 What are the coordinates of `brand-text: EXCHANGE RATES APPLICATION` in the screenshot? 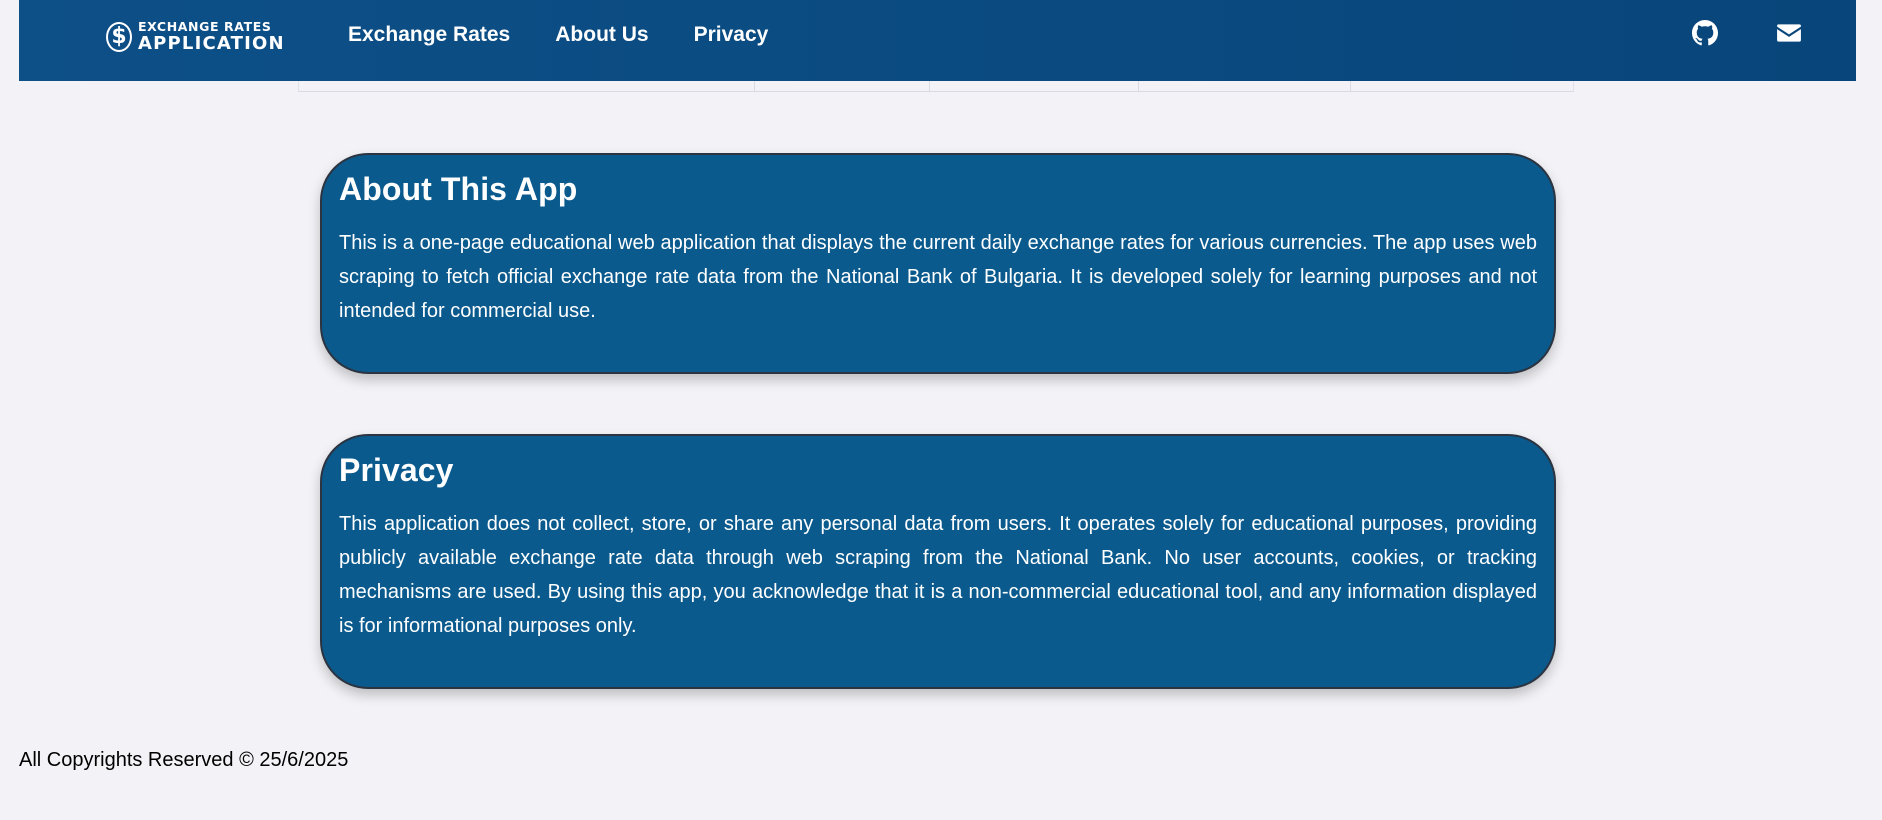 It's located at (211, 36).